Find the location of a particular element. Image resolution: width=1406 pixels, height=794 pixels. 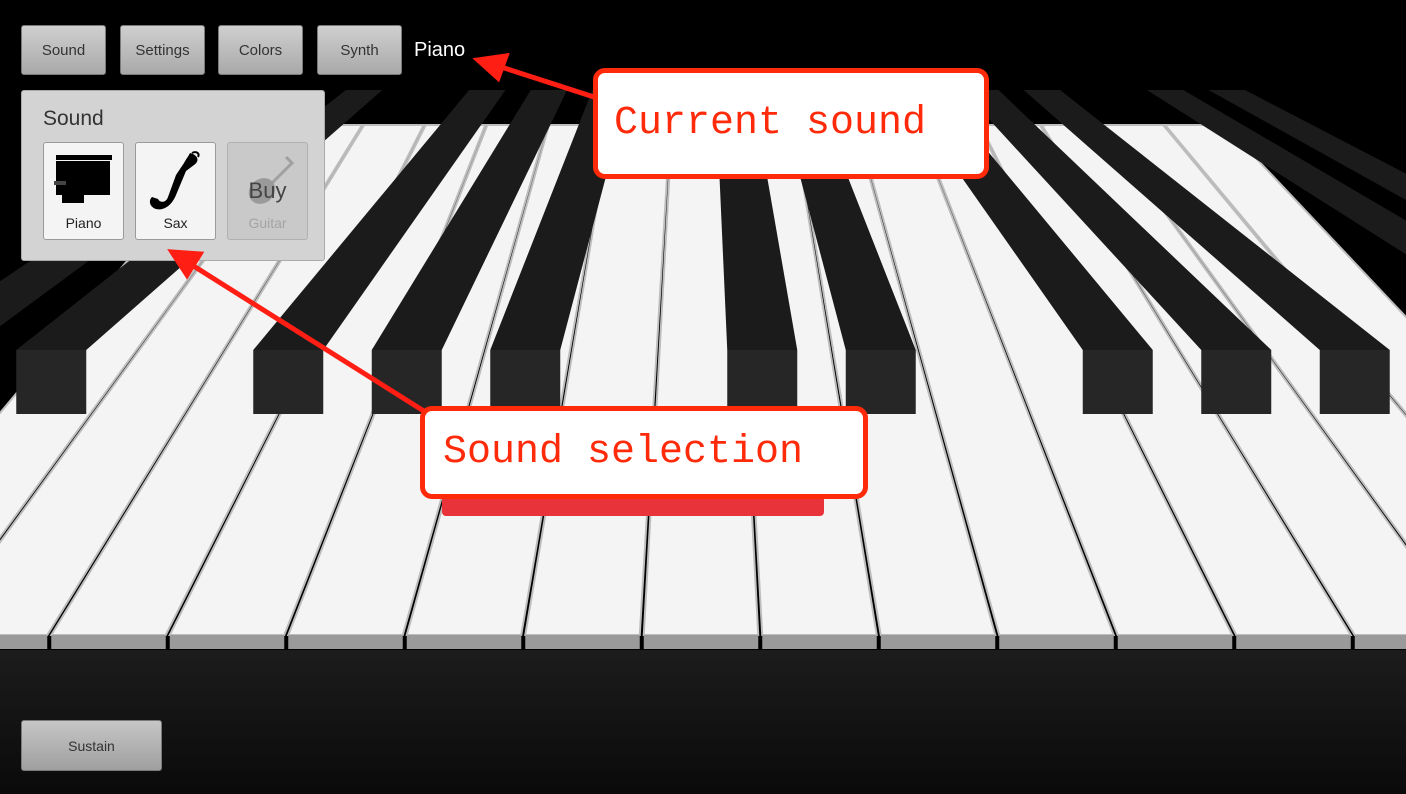

piano-sound-button: Piano is located at coordinates (83, 191).